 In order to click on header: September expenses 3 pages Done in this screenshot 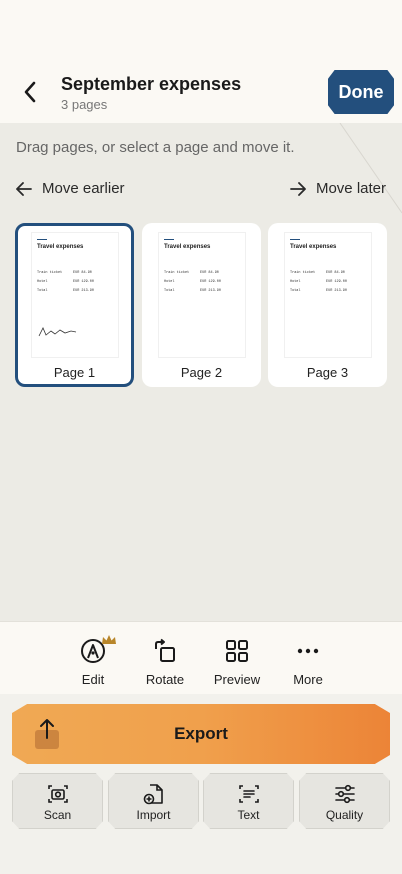, I will do `click(201, 61)`.